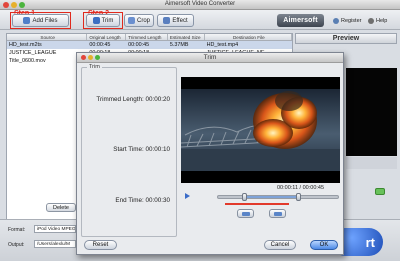 The width and height of the screenshot is (400, 261). Describe the element at coordinates (336, 20) in the screenshot. I see `key-icon` at that location.